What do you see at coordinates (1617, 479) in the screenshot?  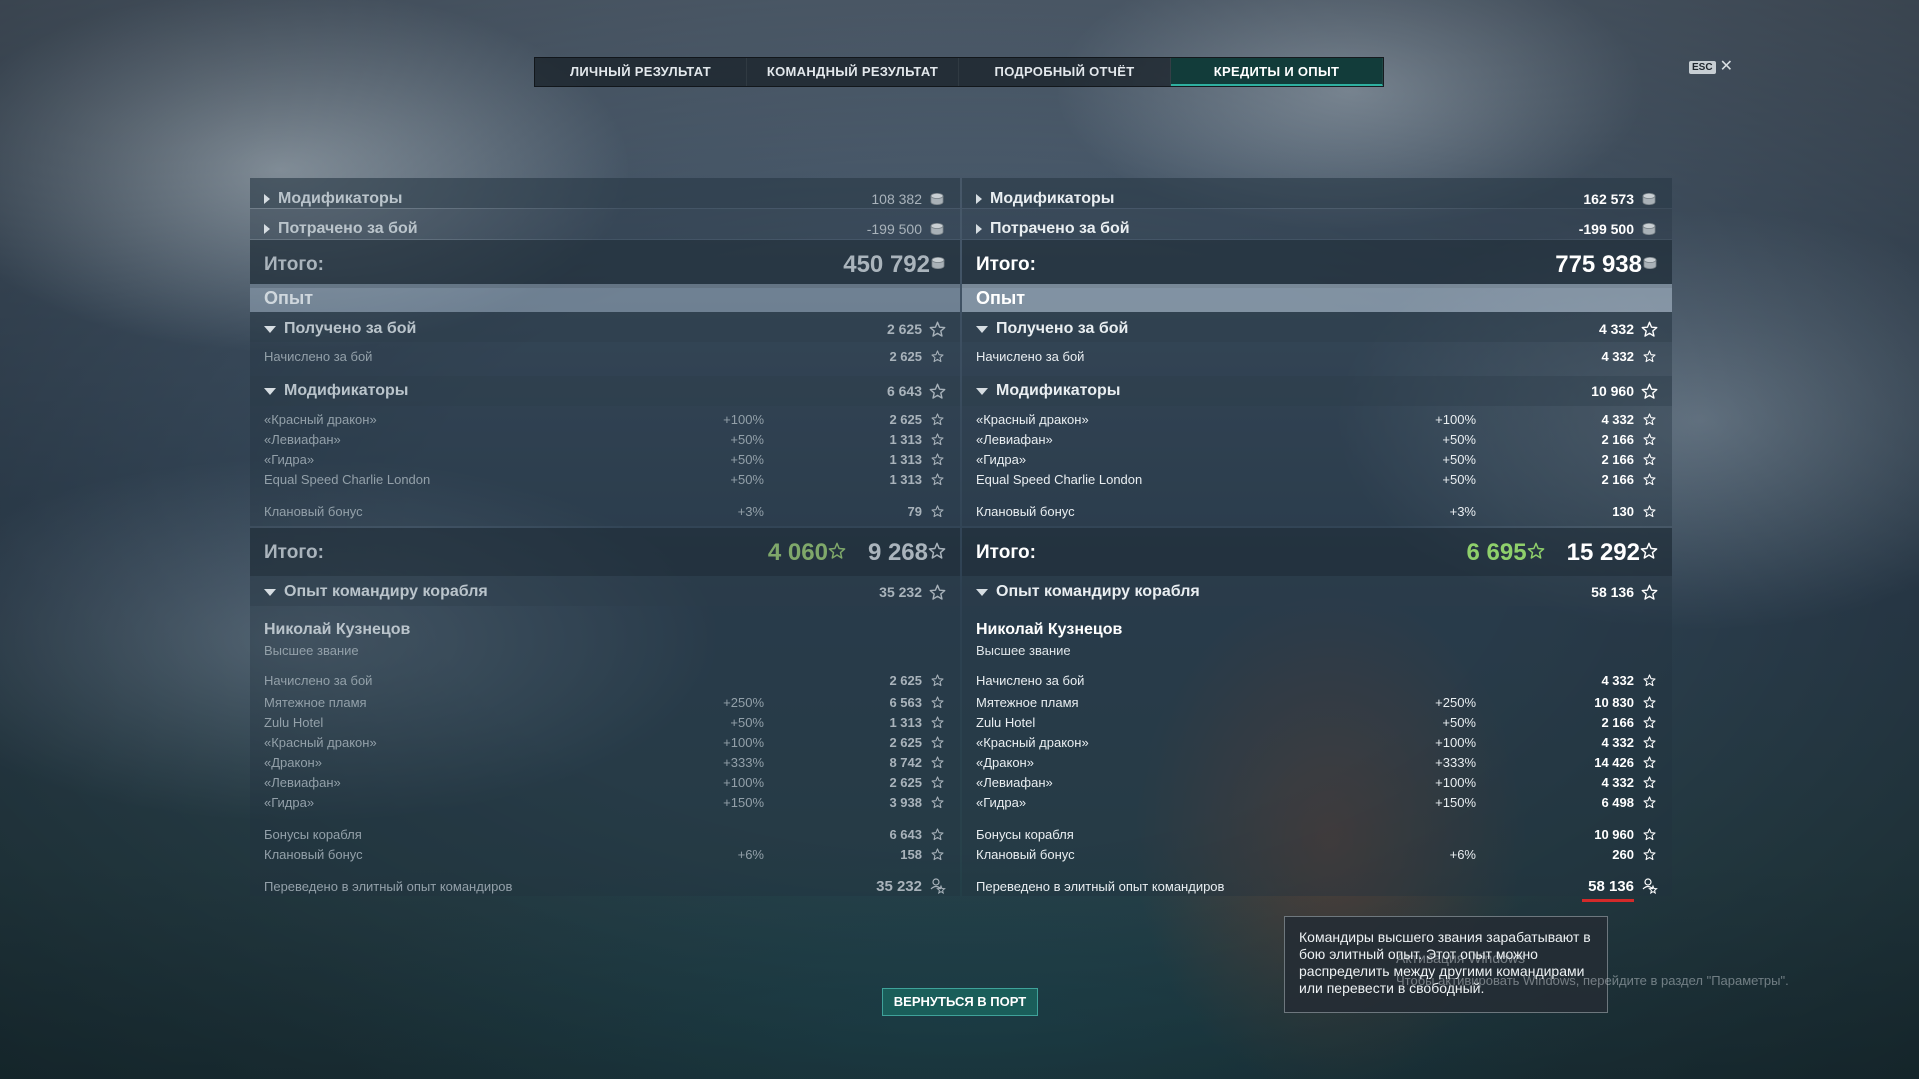 I see `modifier-value: 2 166` at bounding box center [1617, 479].